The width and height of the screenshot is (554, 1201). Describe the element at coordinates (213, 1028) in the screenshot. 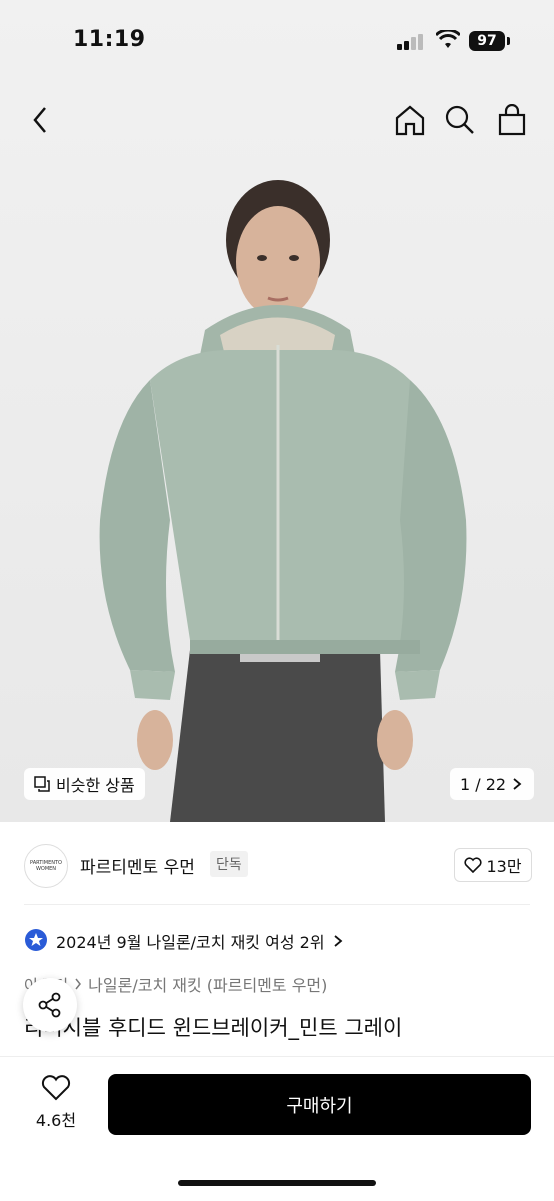

I see `product-title: 리버시블 후디드 윈드브레이커_민트 그레이` at that location.